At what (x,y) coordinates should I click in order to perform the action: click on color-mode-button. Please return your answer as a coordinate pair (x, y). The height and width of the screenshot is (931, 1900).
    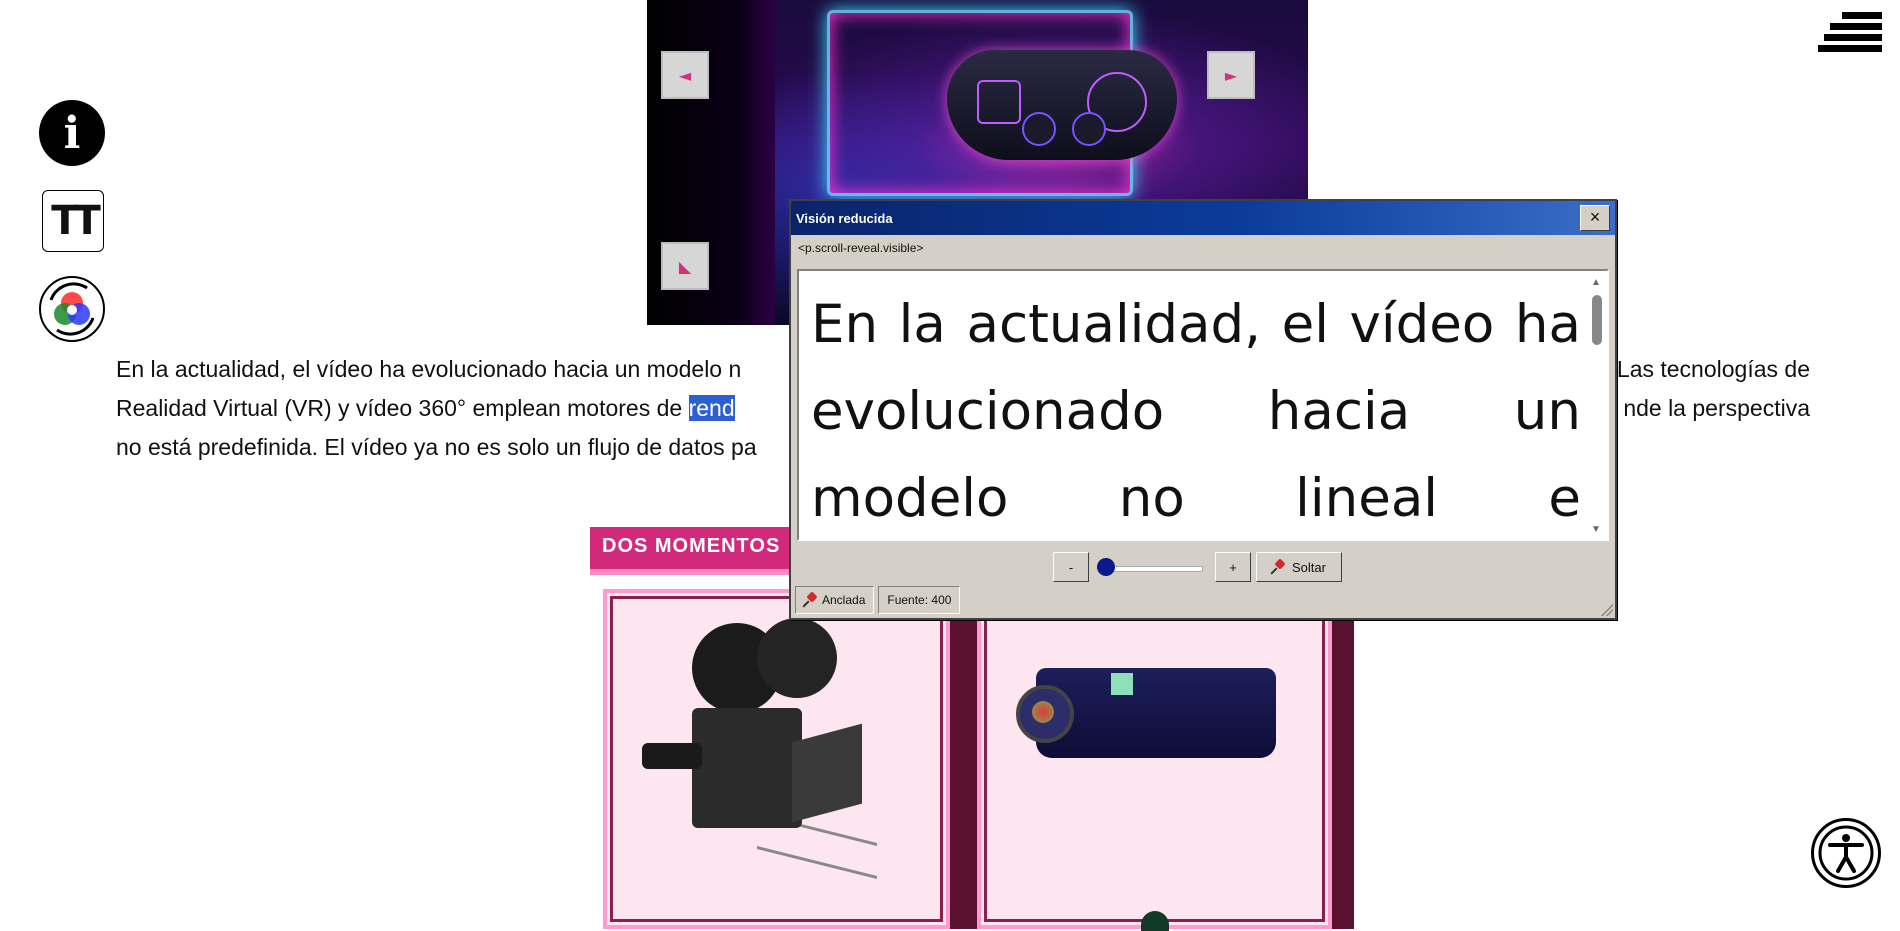
    Looking at the image, I should click on (72, 309).